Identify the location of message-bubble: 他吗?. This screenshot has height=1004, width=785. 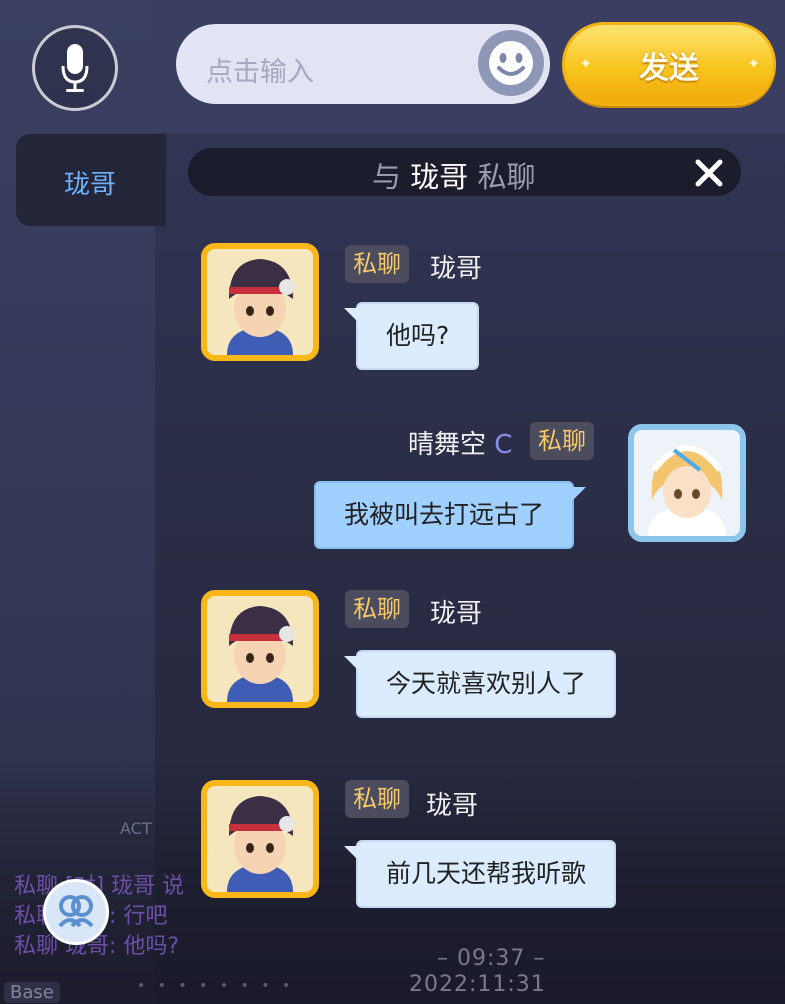
(411, 336).